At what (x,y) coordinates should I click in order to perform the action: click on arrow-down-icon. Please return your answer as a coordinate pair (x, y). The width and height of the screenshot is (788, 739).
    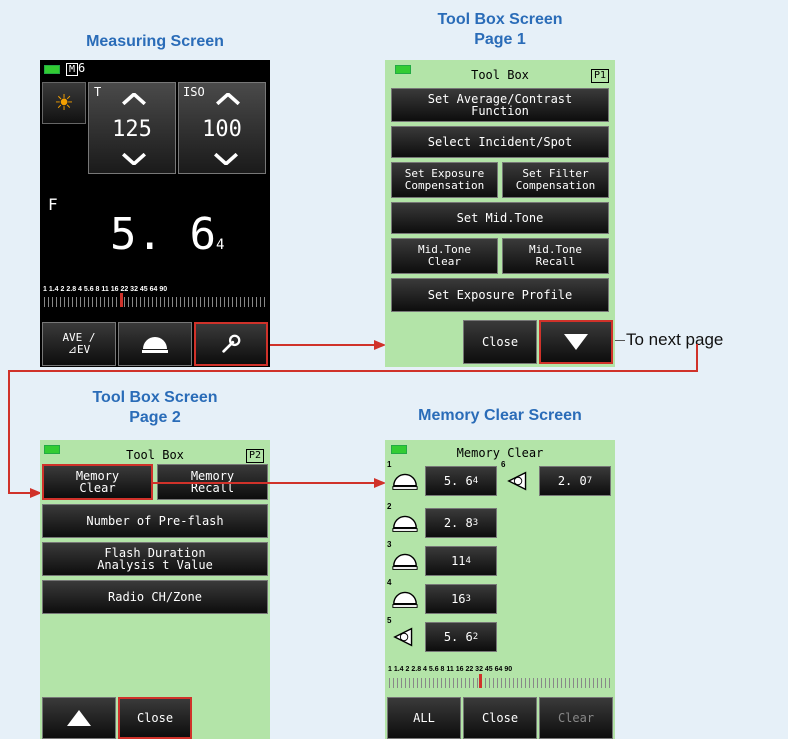
    Looking at the image, I should click on (576, 342).